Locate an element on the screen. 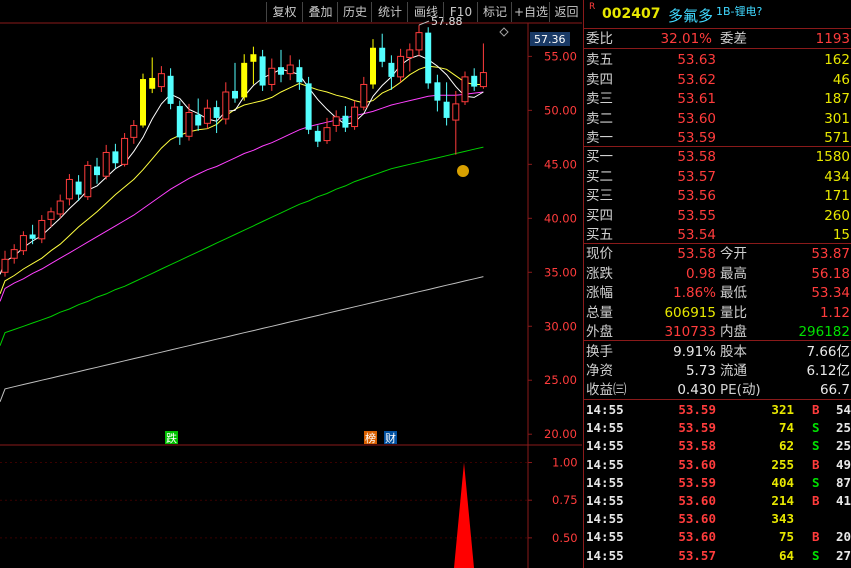 This screenshot has height=568, width=851. r-badge: R is located at coordinates (592, 7).